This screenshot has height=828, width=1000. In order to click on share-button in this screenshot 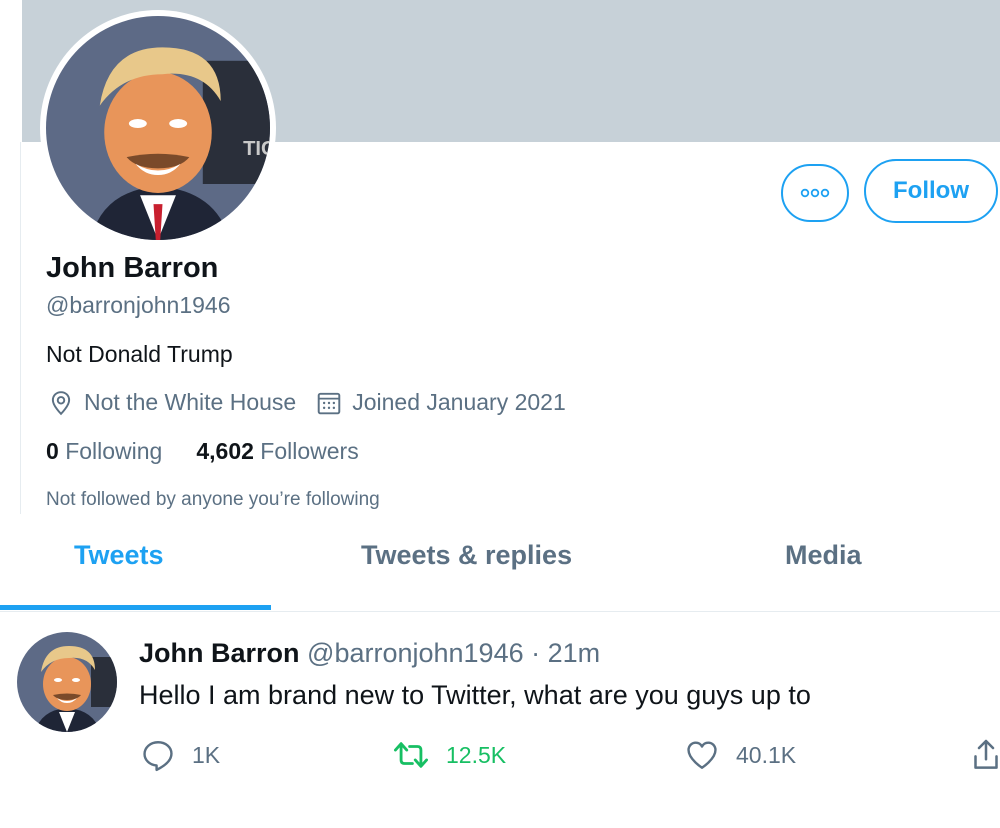, I will do `click(986, 755)`.